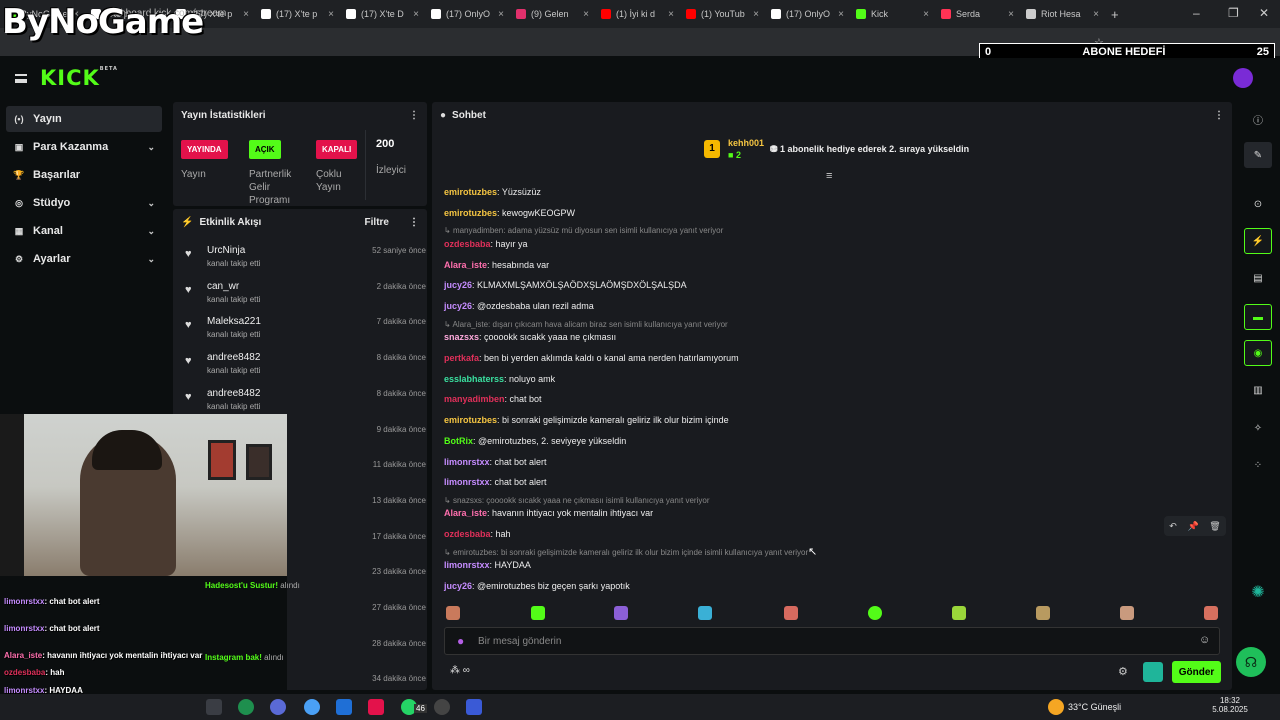 Image resolution: width=1280 pixels, height=720 pixels. I want to click on chat-username: snazsxs, so click(461, 337).